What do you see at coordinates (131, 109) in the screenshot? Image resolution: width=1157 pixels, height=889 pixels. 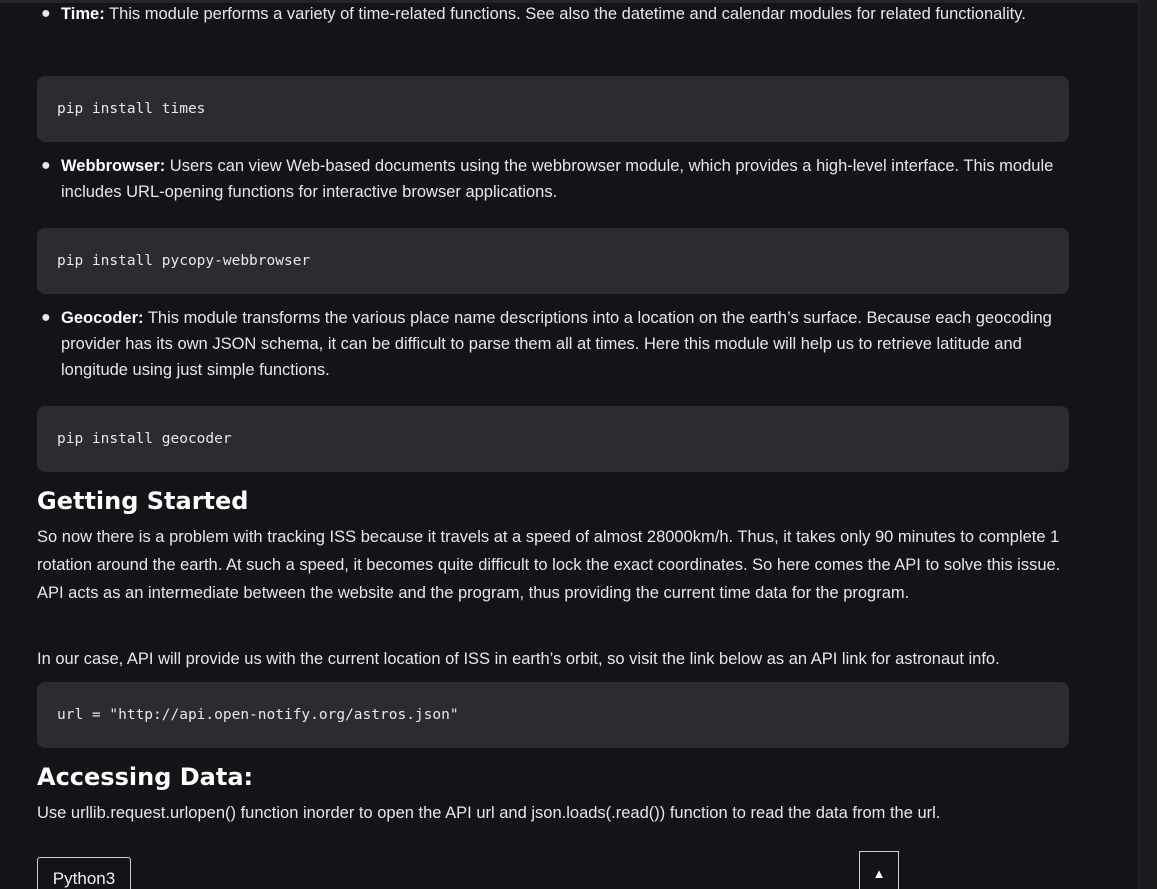 I see `code-text: pip install times` at bounding box center [131, 109].